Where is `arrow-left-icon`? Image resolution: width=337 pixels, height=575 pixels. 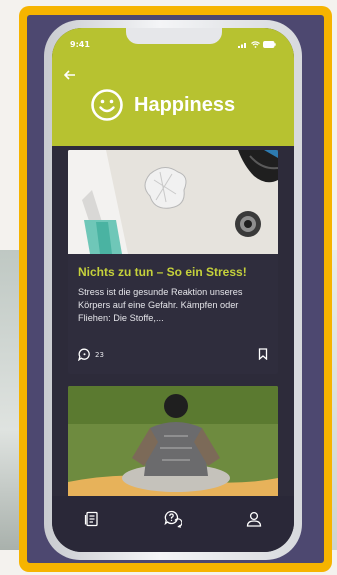
arrow-left-icon is located at coordinates (69, 75).